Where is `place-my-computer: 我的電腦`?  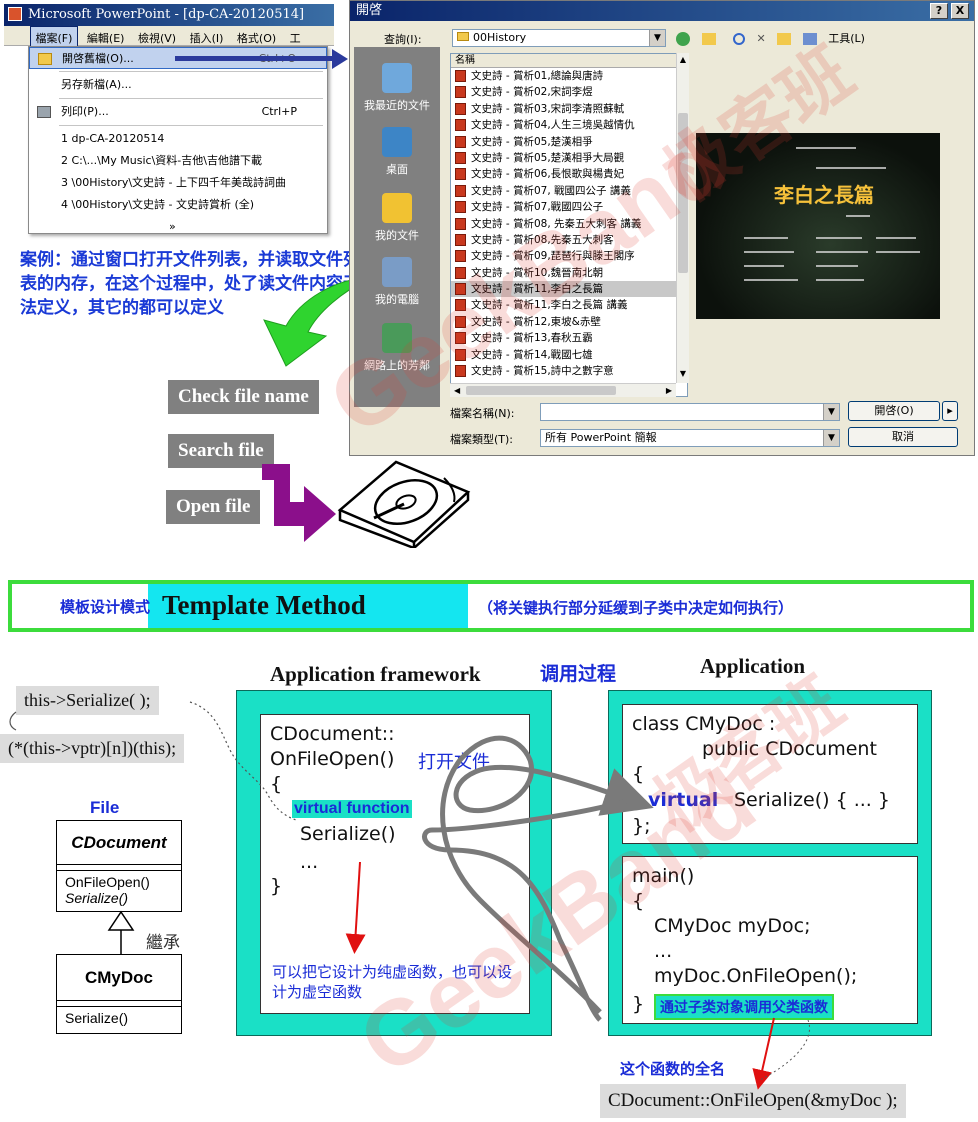 place-my-computer: 我的電腦 is located at coordinates (397, 282).